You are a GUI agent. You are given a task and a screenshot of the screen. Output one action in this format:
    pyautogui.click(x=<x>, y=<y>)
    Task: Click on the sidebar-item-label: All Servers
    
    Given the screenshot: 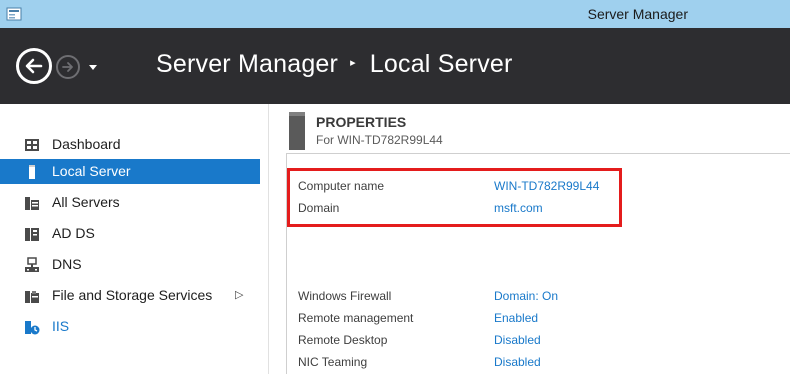 What is the action you would take?
    pyautogui.click(x=86, y=202)
    